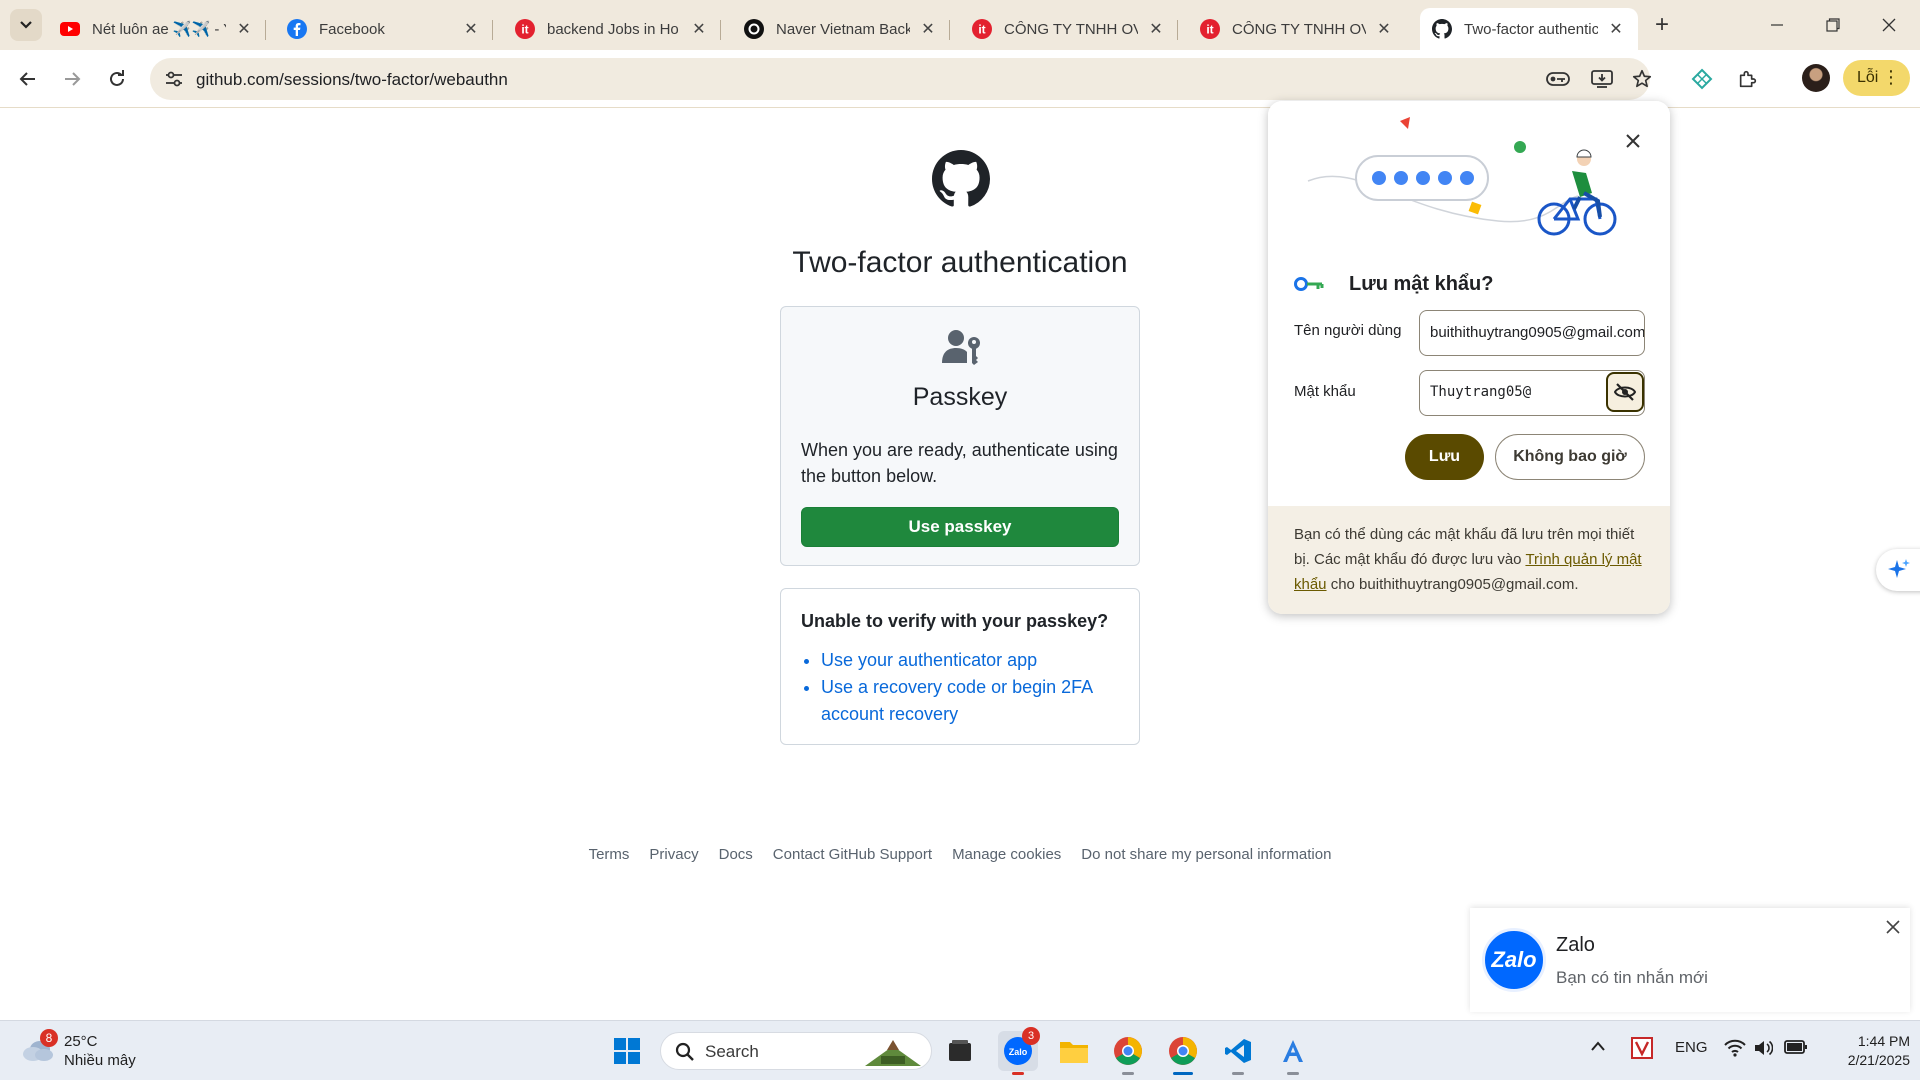  I want to click on start-button, so click(627, 1051).